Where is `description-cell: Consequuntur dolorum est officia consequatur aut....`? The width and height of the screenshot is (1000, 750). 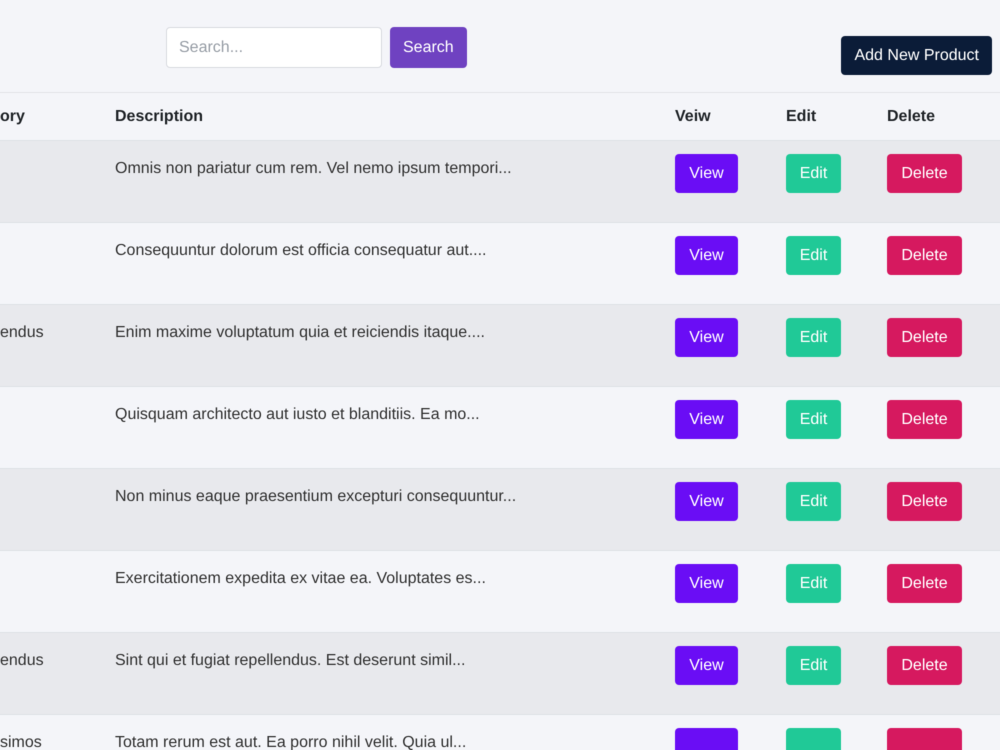
description-cell: Consequuntur dolorum est officia consequatur aut.... is located at coordinates (300, 250).